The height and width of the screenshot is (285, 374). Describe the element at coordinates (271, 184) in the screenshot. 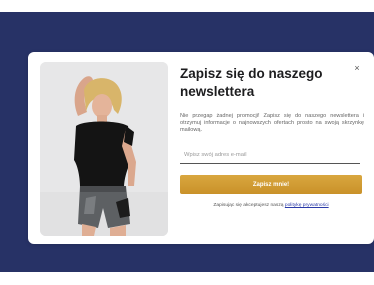

I see `subscribe-button: Zapisz mnie!` at that location.